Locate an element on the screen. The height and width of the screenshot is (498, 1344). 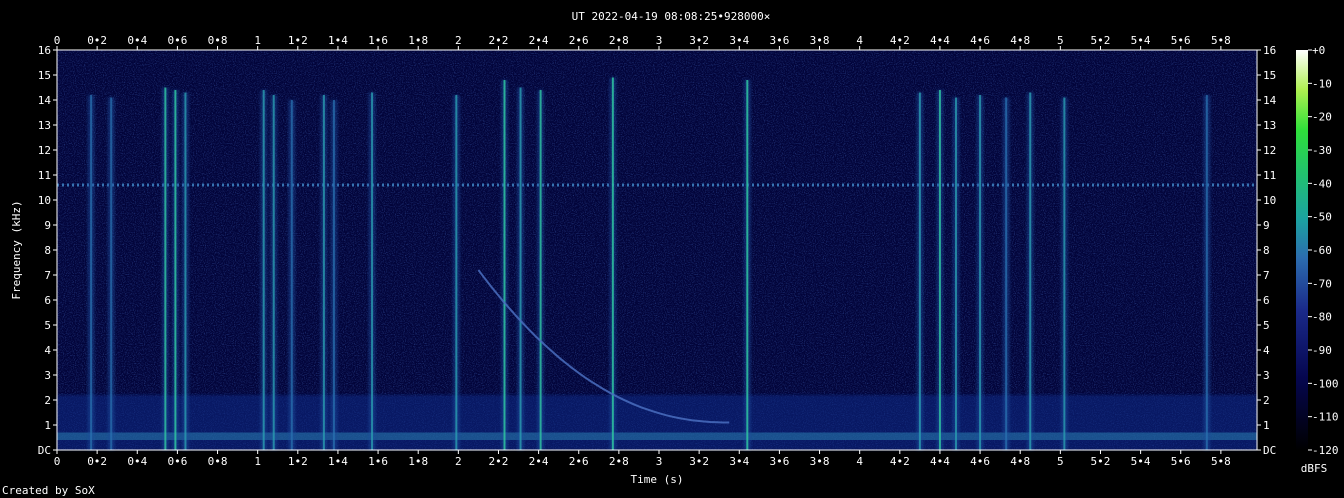
x-tick-label-bottom: 0•4 is located at coordinates (137, 461).